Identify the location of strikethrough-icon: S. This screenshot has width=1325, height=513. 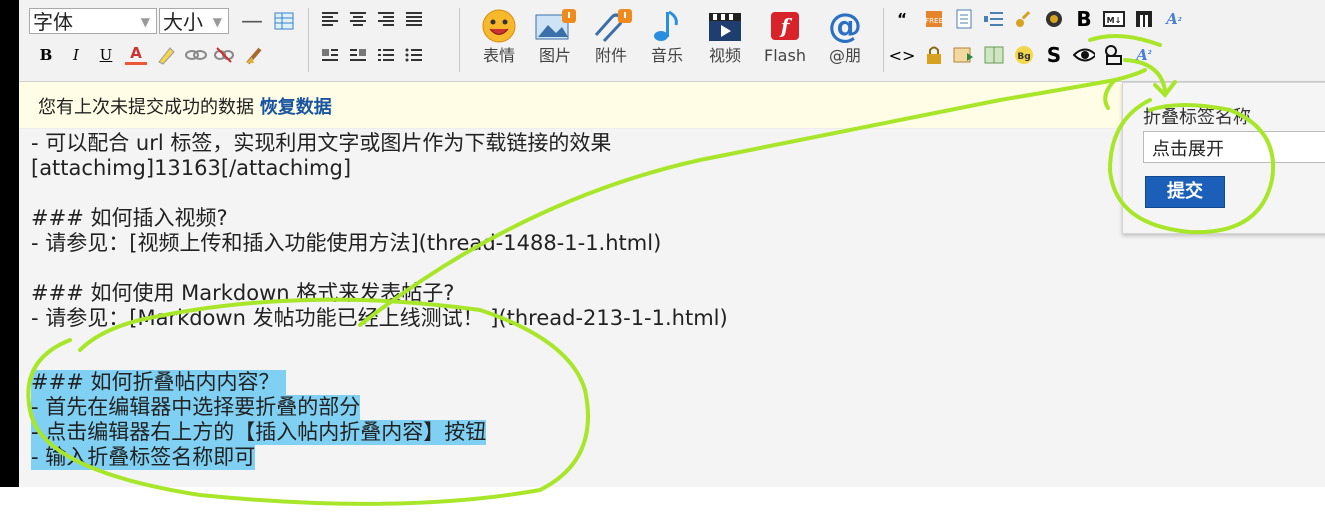
(1054, 55).